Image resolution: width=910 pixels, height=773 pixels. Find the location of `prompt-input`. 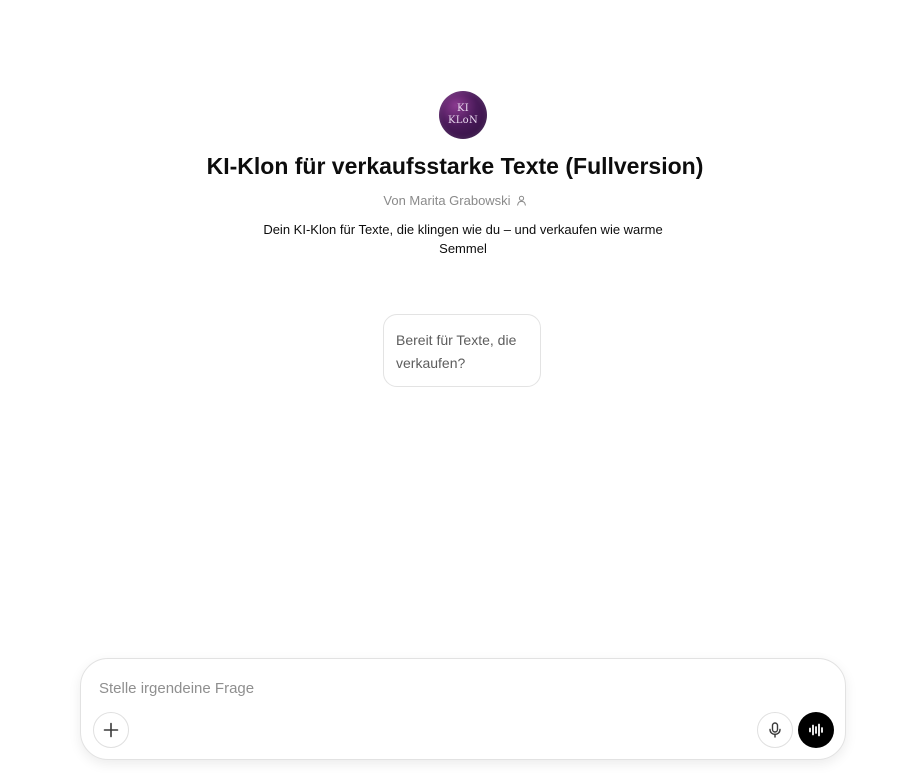

prompt-input is located at coordinates (419, 688).